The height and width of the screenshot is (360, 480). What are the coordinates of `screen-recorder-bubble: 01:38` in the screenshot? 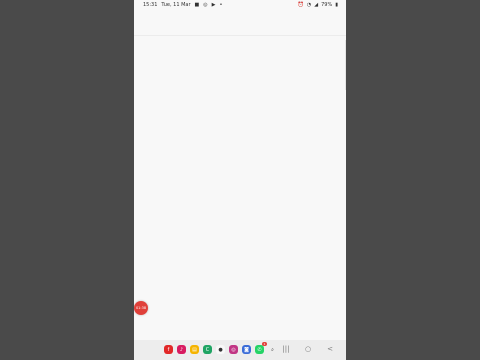 It's located at (141, 308).